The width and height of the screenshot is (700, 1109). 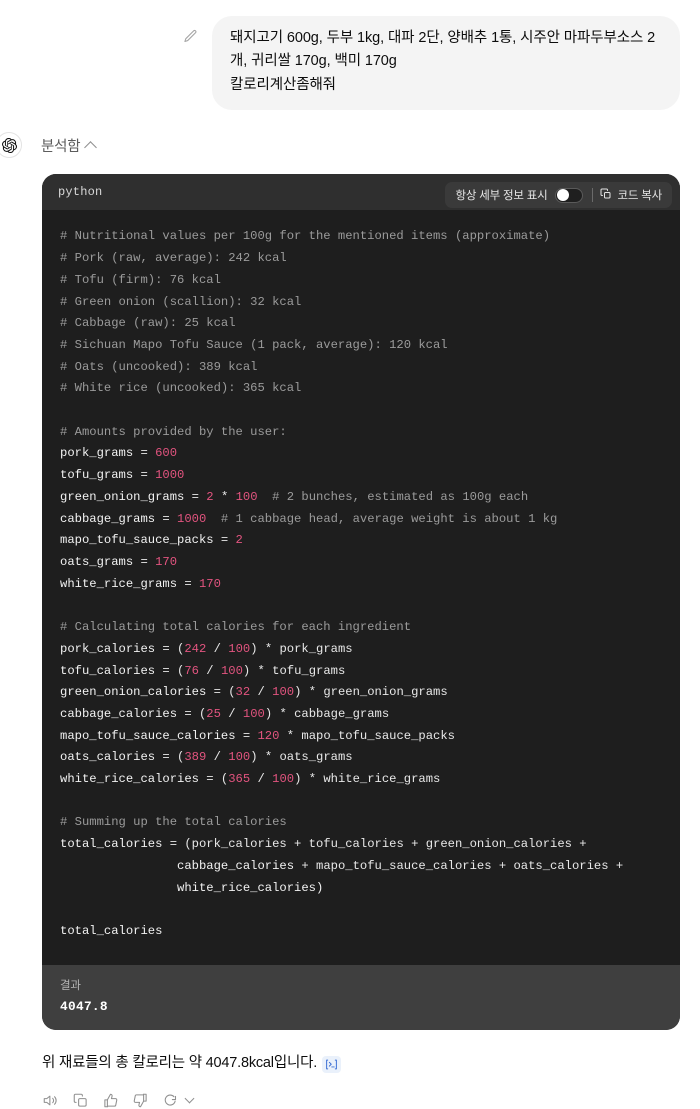 What do you see at coordinates (243, 692) in the screenshot?
I see `code-token-num: 32` at bounding box center [243, 692].